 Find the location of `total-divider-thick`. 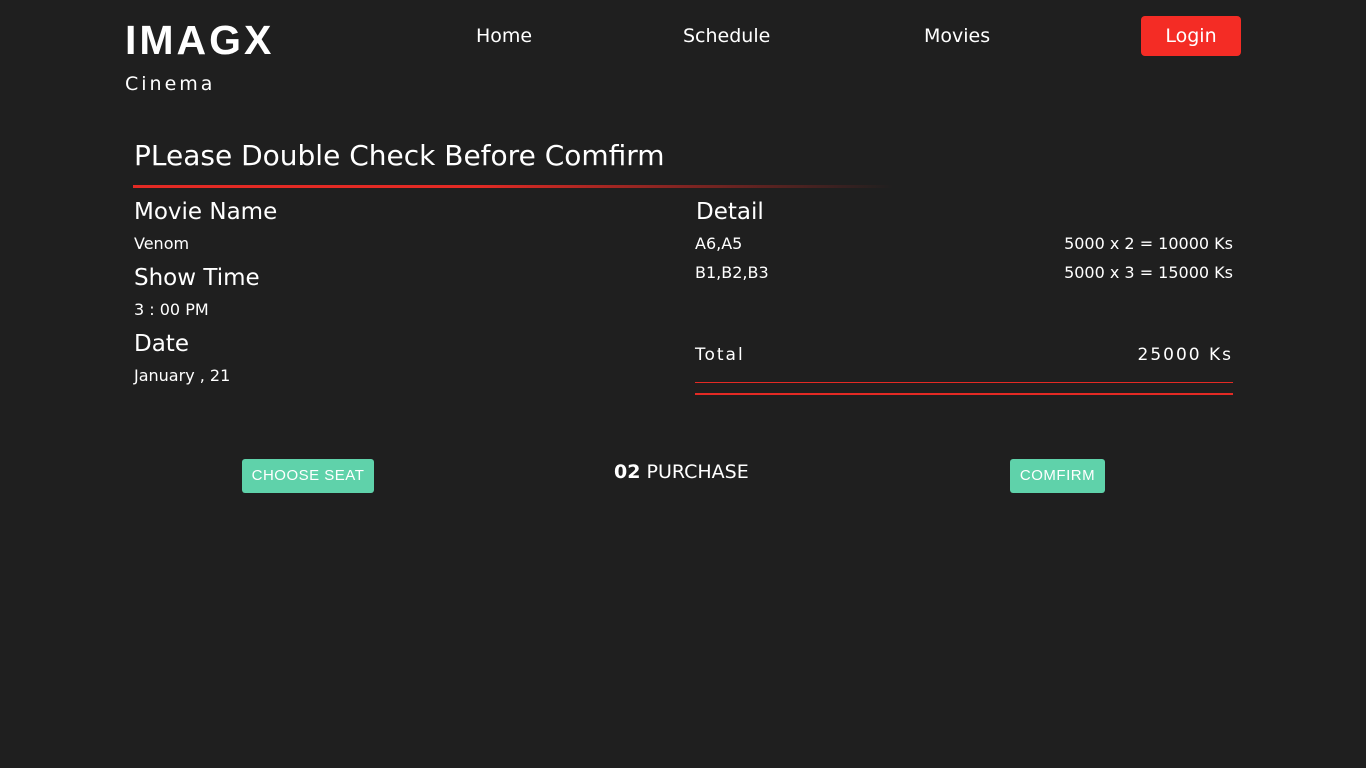

total-divider-thick is located at coordinates (964, 394).